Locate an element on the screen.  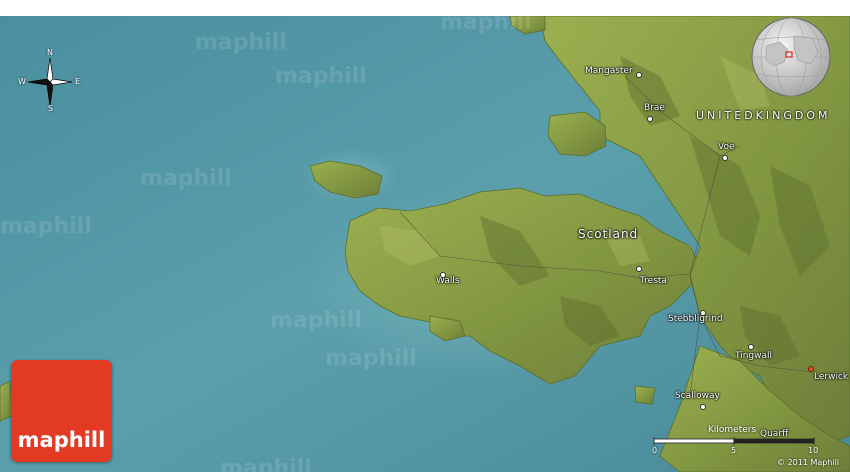
scale-tick-0: 0 is located at coordinates (655, 450).